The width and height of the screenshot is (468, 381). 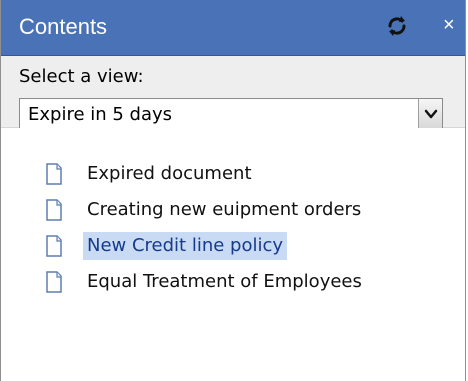 What do you see at coordinates (100, 114) in the screenshot?
I see `selected-view-value: Expire in 5 days` at bounding box center [100, 114].